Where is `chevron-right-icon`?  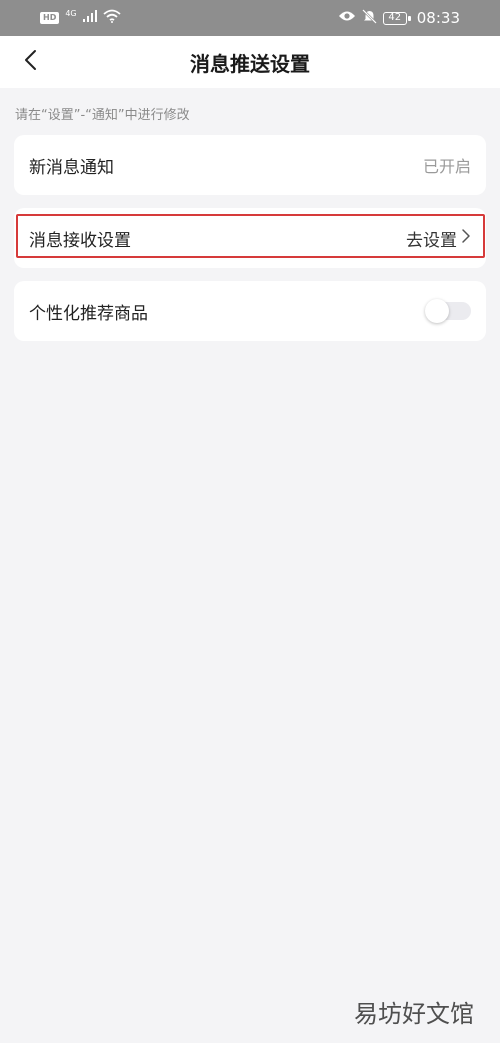
chevron-right-icon is located at coordinates (466, 238).